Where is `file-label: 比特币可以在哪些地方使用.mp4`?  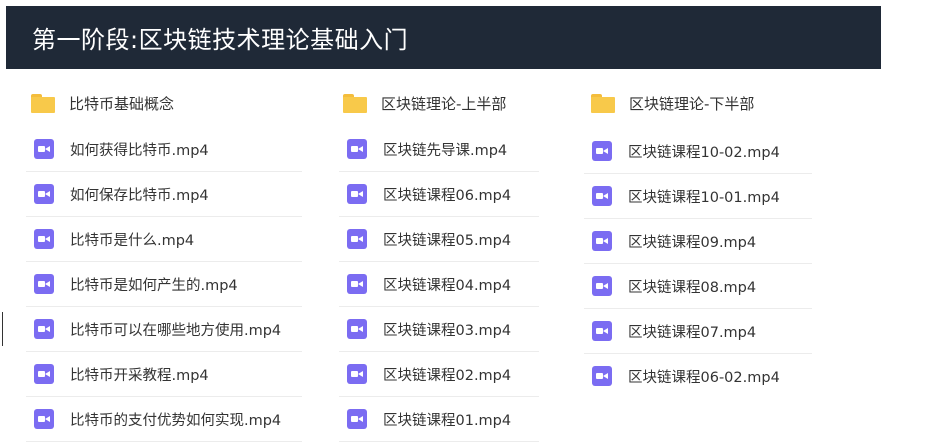
file-label: 比特币可以在哪些地方使用.mp4 is located at coordinates (176, 330).